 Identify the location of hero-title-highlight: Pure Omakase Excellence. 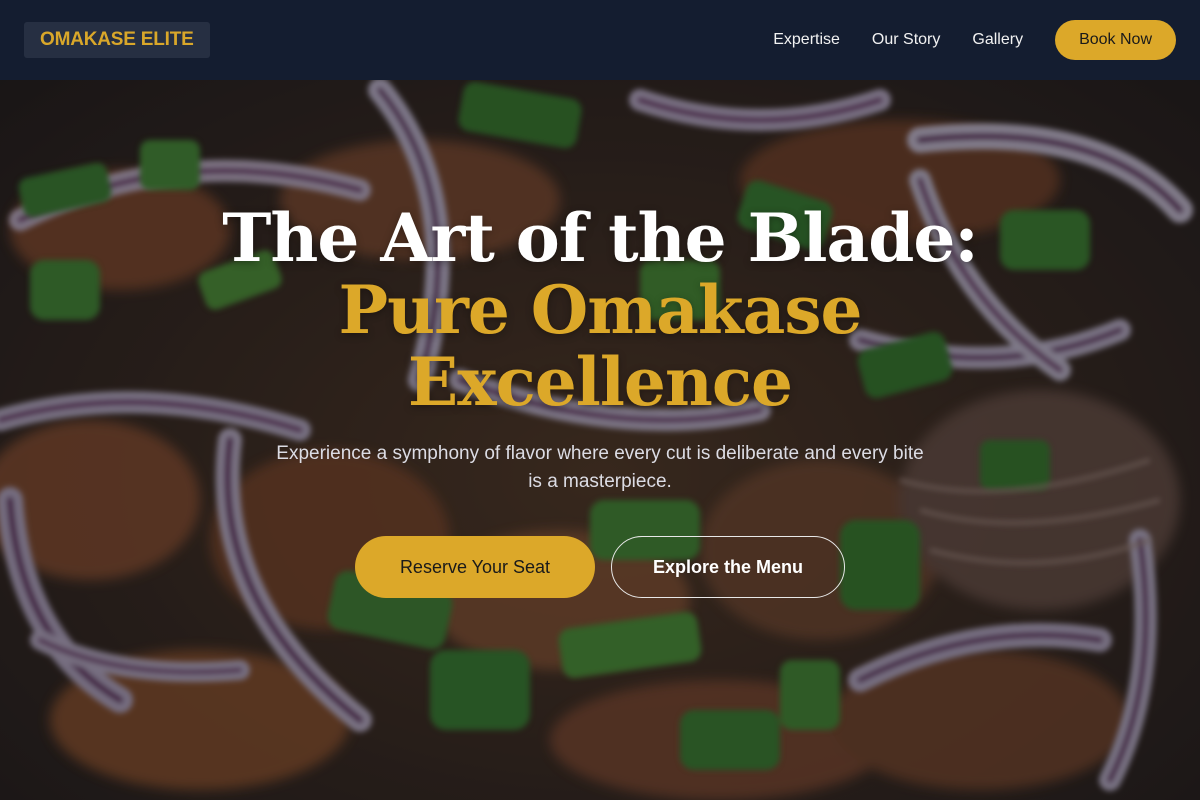
(600, 346).